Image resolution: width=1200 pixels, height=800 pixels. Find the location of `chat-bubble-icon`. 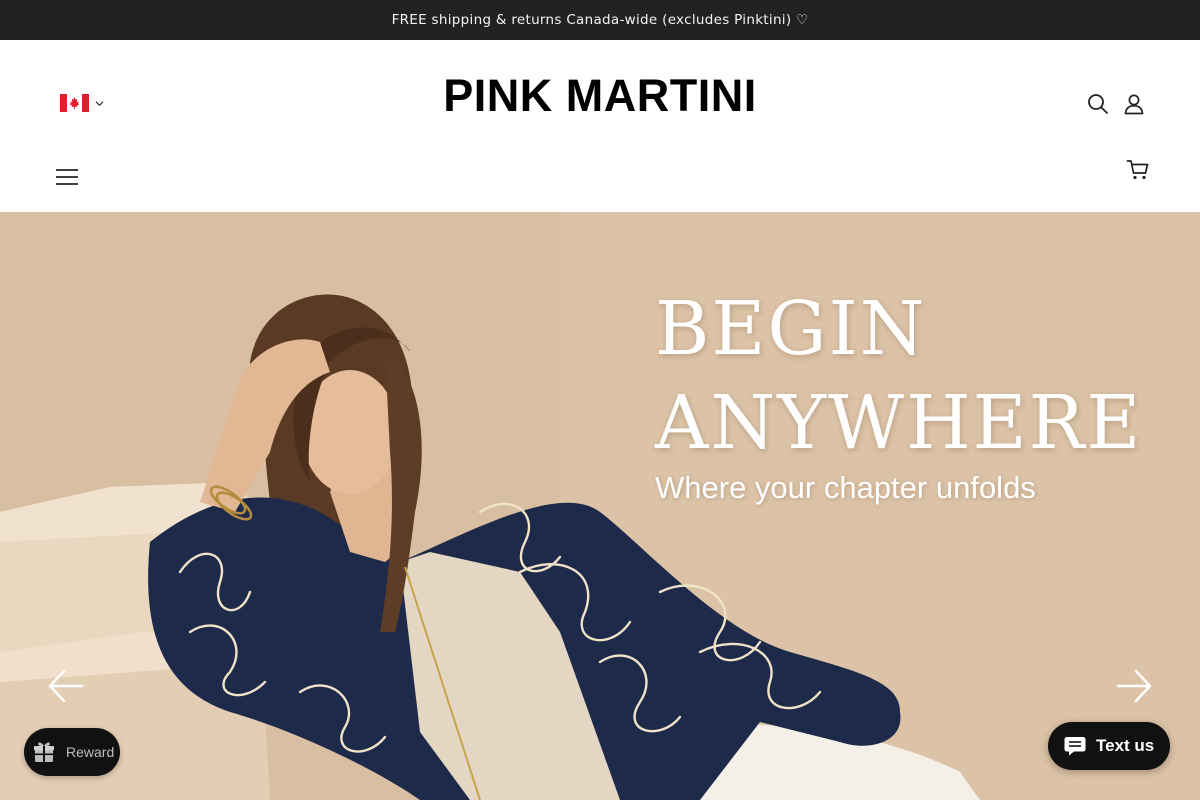

chat-bubble-icon is located at coordinates (1075, 746).